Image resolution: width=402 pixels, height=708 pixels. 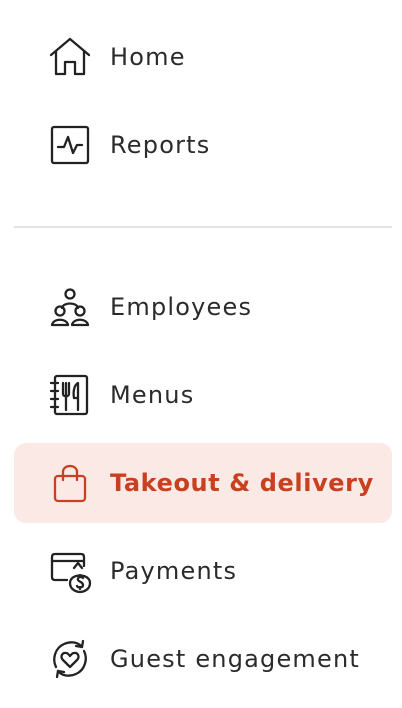 I want to click on sidebar-item-guest-engagement: Guest engagement, so click(x=203, y=659).